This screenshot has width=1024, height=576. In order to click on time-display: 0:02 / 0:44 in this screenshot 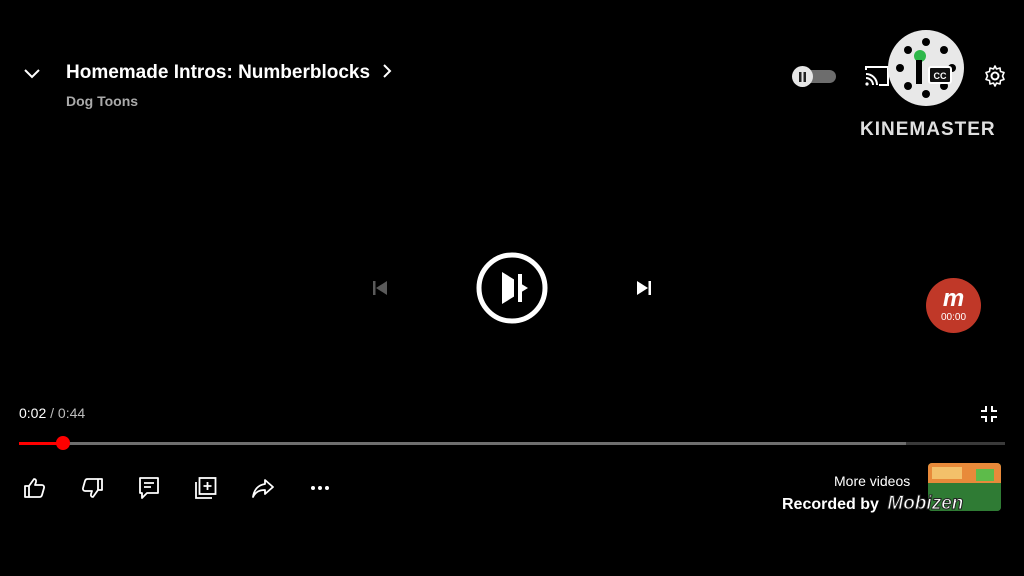, I will do `click(52, 413)`.